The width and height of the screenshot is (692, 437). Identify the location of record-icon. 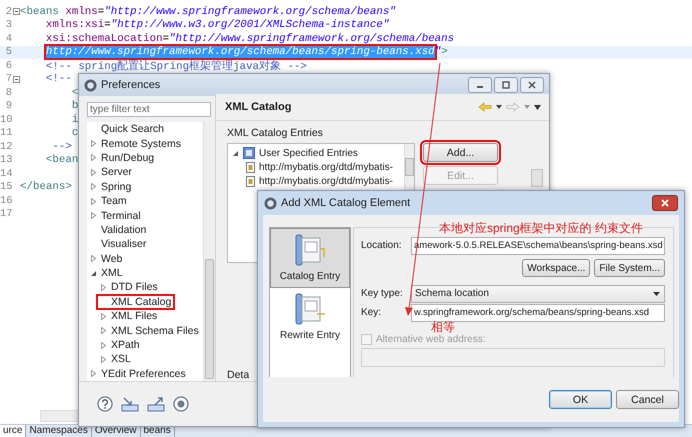
(181, 404).